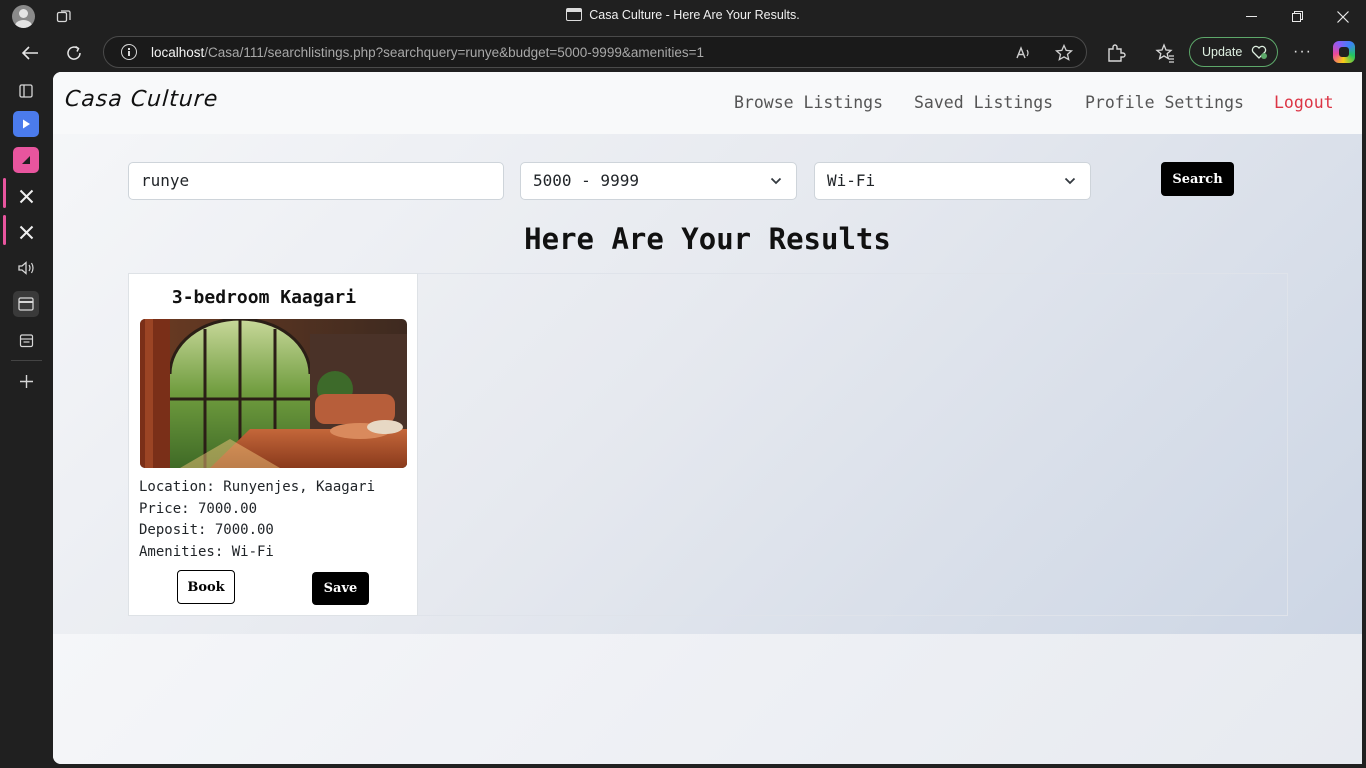 Image resolution: width=1366 pixels, height=768 pixels. Describe the element at coordinates (694, 15) in the screenshot. I see `window-title-text: Casa Culture - Here Are Your Results.` at that location.